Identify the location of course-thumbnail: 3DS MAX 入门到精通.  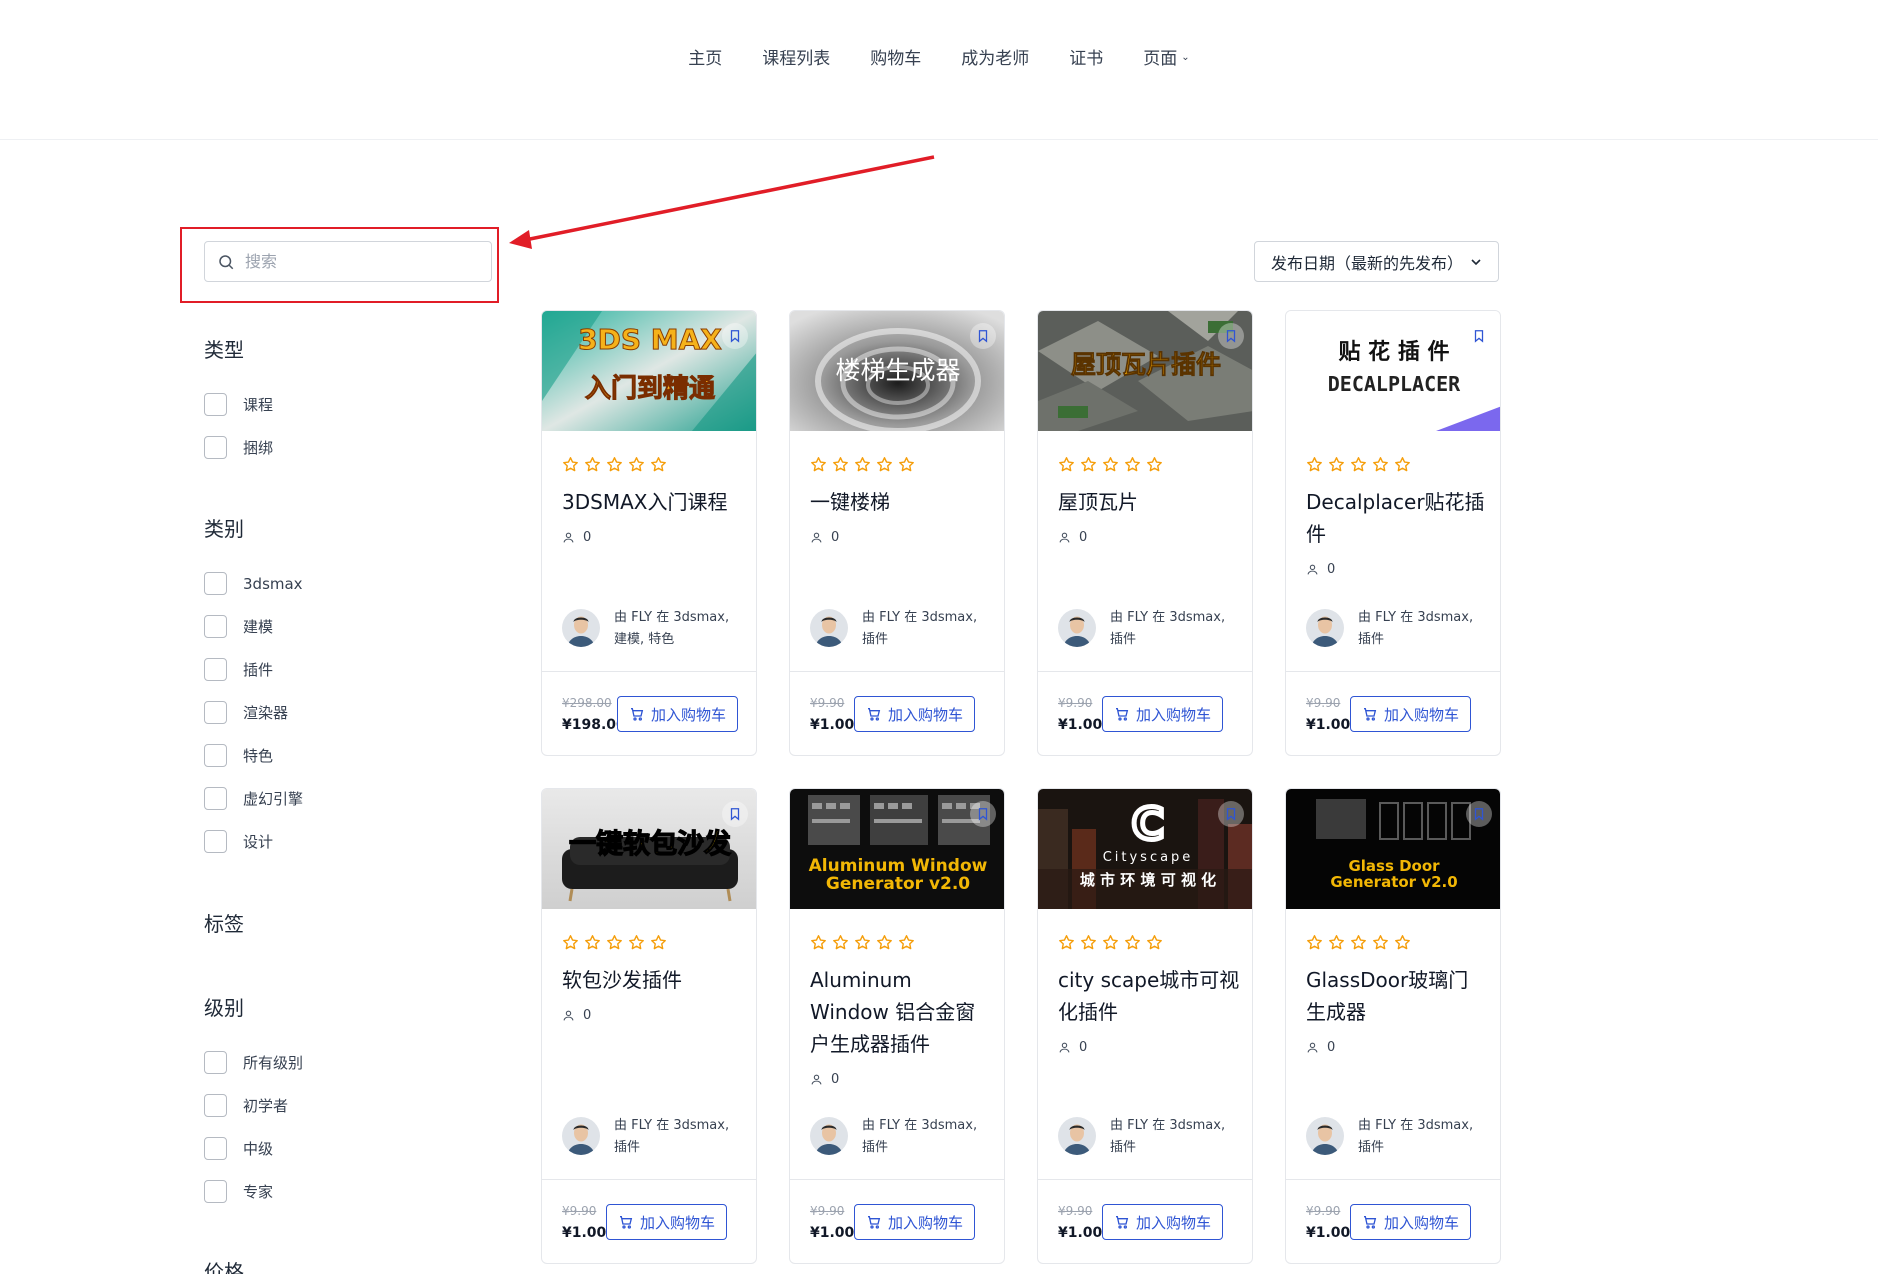
(649, 371).